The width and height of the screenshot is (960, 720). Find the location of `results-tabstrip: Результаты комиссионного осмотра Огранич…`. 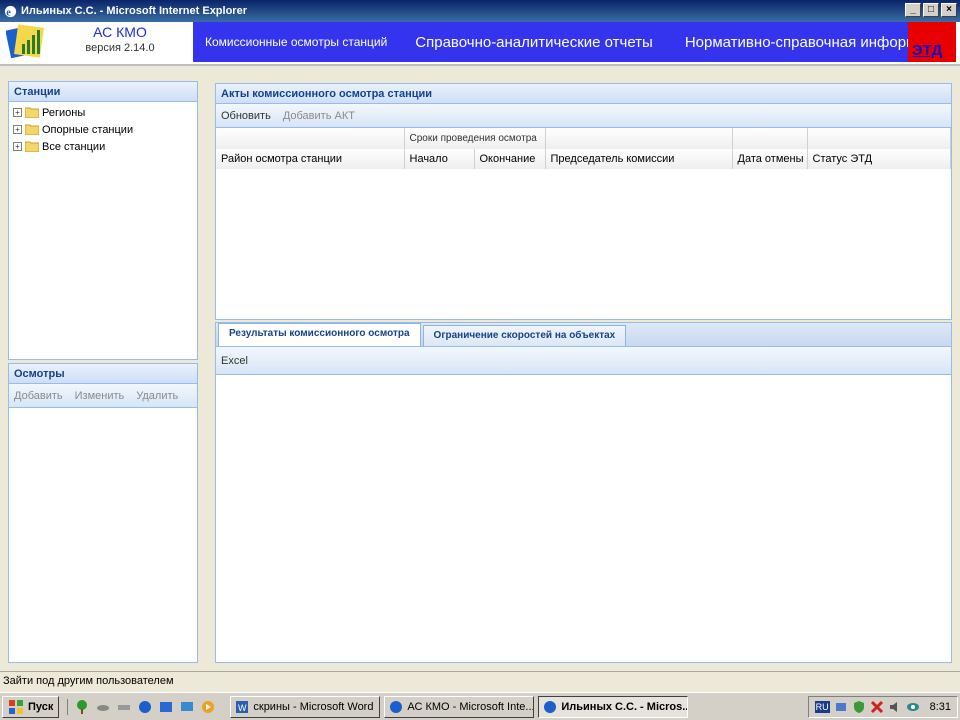

results-tabstrip: Результаты комиссионного осмотра Огранич… is located at coordinates (583, 335).